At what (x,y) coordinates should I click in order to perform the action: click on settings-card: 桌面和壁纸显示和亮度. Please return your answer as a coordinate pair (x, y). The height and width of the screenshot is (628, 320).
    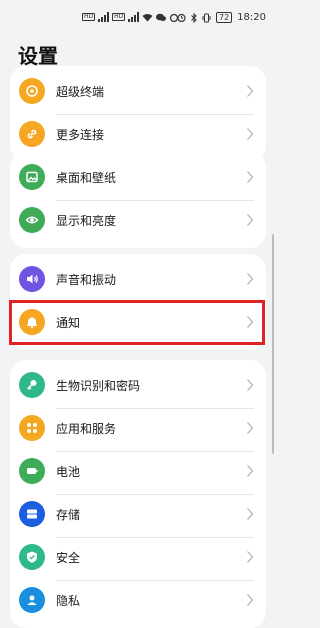
    Looking at the image, I should click on (138, 200).